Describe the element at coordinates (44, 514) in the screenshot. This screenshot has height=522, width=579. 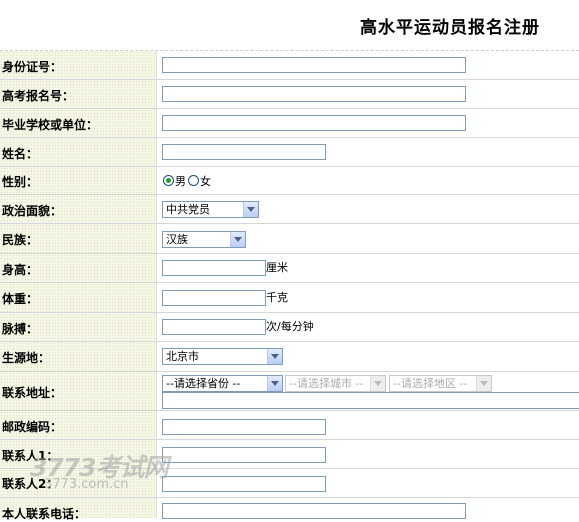
I see `phone-label: 本人联系电话：` at that location.